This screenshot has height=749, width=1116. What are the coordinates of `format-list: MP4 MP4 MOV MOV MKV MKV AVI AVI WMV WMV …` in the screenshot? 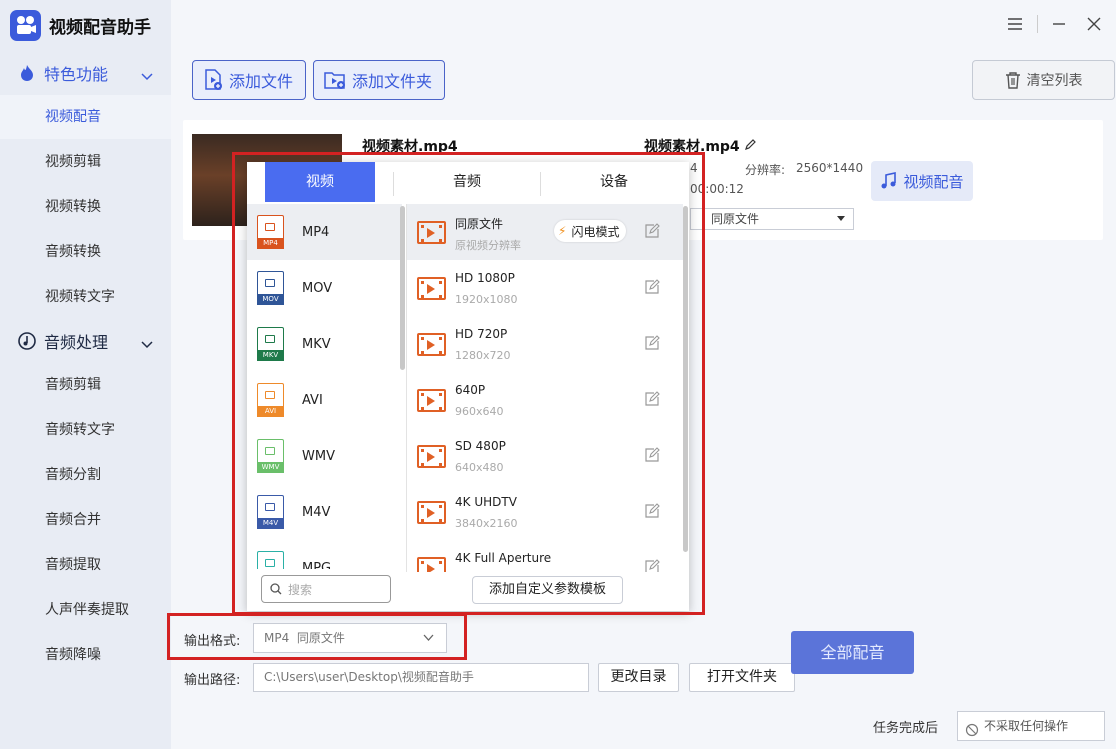 It's located at (327, 386).